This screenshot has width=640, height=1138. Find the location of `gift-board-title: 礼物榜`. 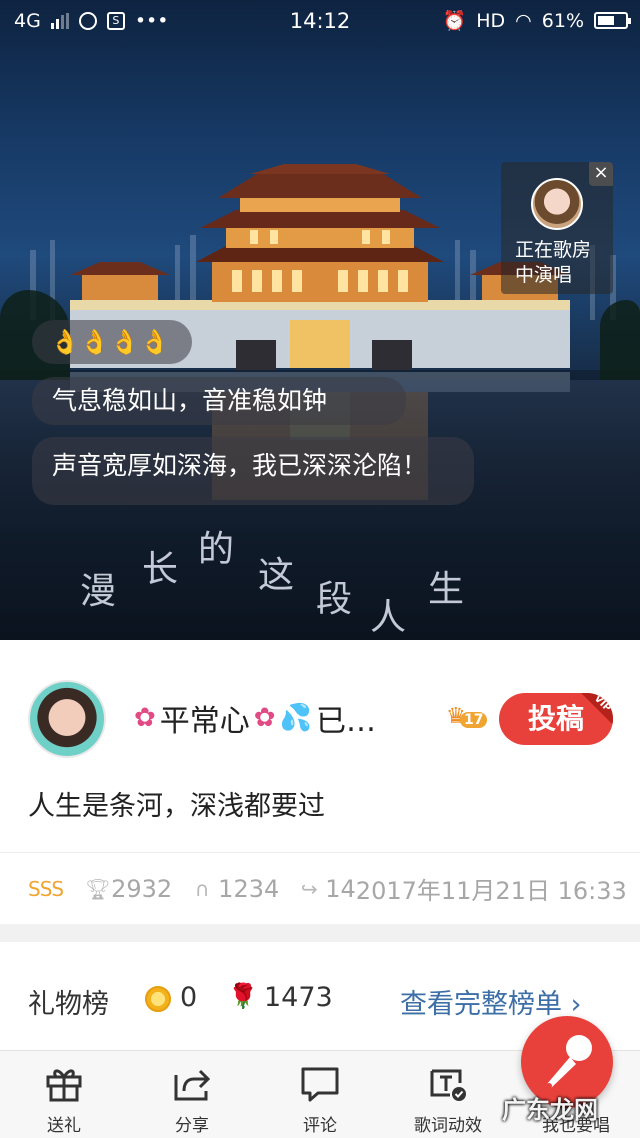

gift-board-title: 礼物榜 is located at coordinates (68, 1004).